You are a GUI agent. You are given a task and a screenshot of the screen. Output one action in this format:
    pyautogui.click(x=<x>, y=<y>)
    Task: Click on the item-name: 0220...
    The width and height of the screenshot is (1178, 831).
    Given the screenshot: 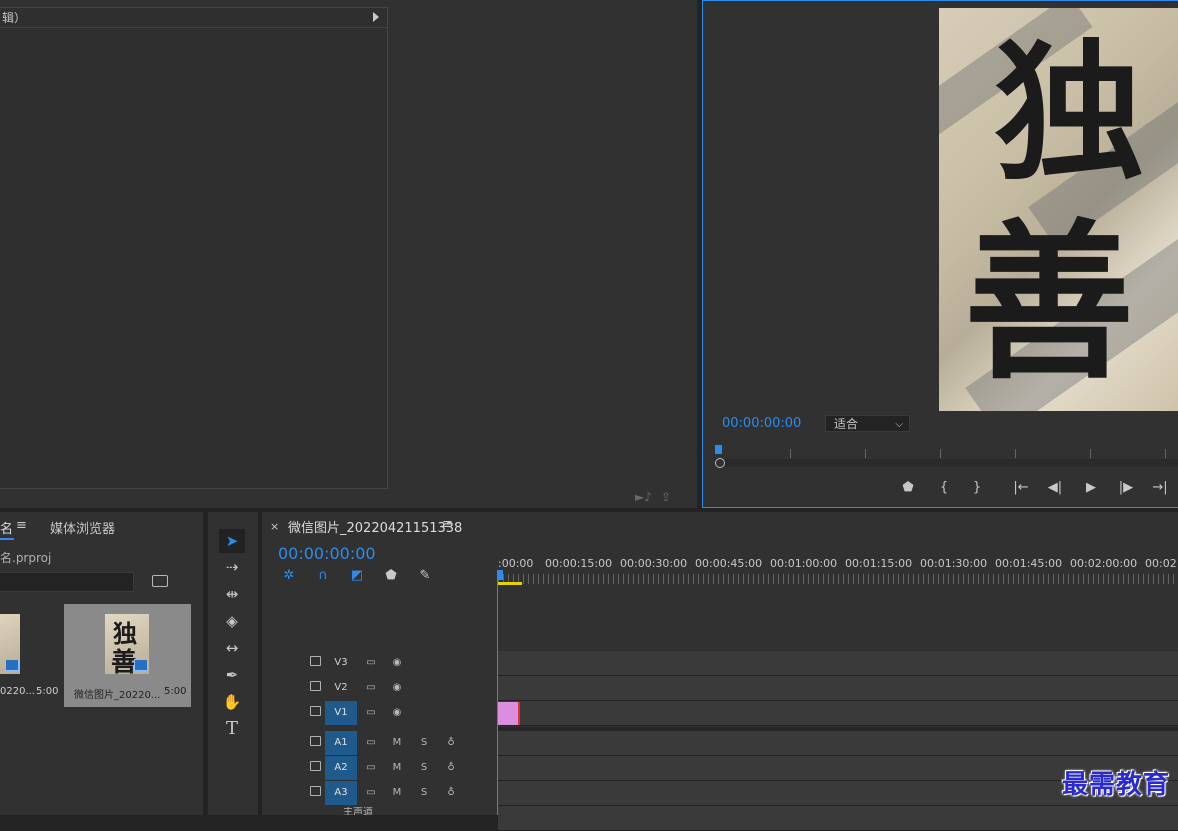 What is the action you would take?
    pyautogui.click(x=17, y=691)
    